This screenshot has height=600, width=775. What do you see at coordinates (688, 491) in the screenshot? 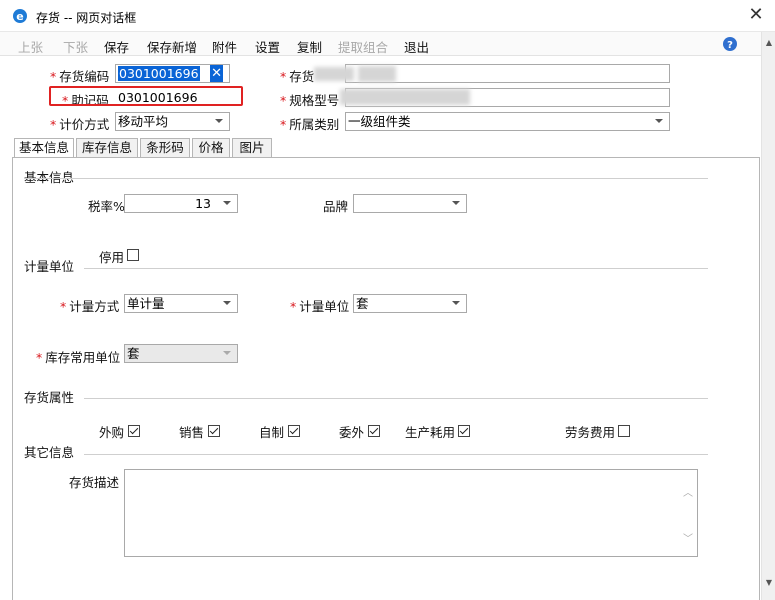
I see `textarea-scroll-up-icon: ︿` at bounding box center [688, 491].